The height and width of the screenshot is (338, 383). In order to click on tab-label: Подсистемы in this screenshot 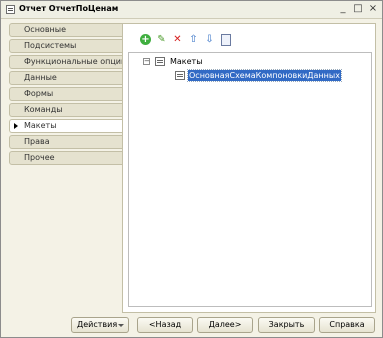, I will do `click(50, 45)`.